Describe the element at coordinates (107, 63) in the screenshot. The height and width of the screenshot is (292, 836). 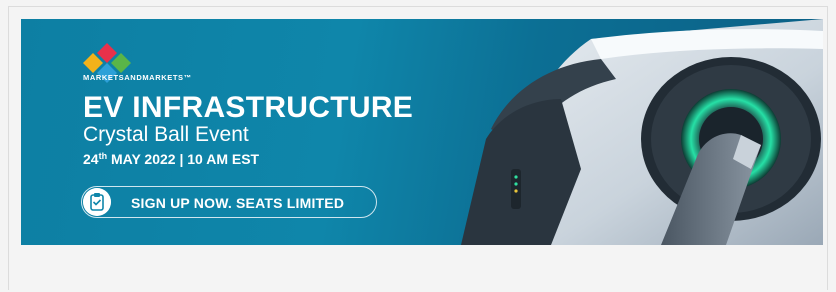
I see `markets-logo-icon` at that location.